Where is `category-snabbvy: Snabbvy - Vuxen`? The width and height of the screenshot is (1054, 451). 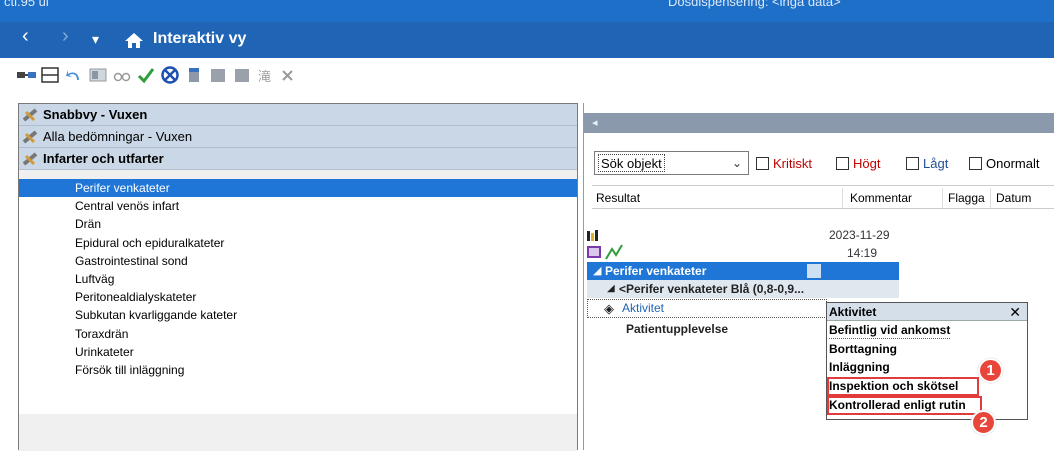 category-snabbvy: Snabbvy - Vuxen is located at coordinates (298, 115).